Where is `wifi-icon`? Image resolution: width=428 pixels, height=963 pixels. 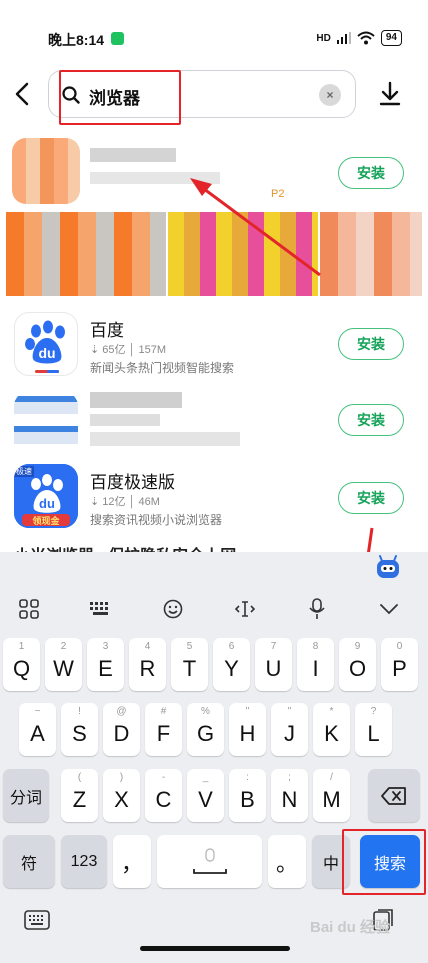 wifi-icon is located at coordinates (366, 38).